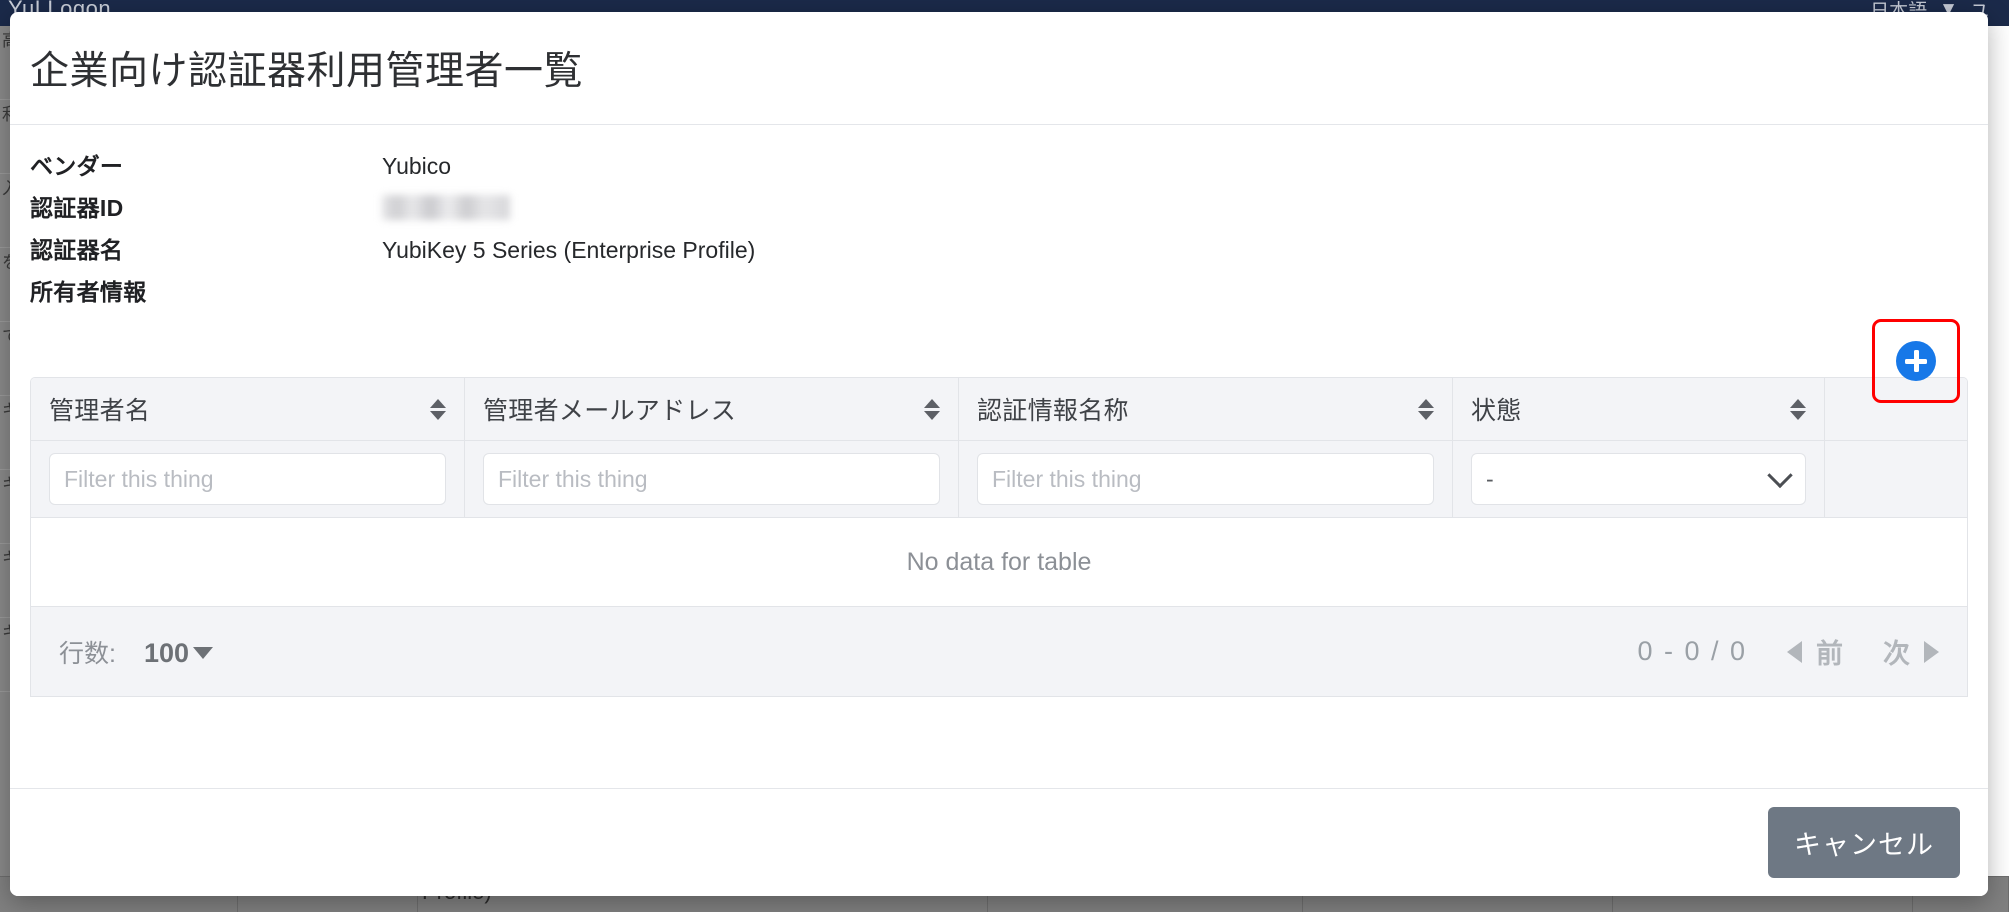 This screenshot has width=2009, height=912. What do you see at coordinates (77, 208) in the screenshot?
I see `info-label: 認証器ID` at bounding box center [77, 208].